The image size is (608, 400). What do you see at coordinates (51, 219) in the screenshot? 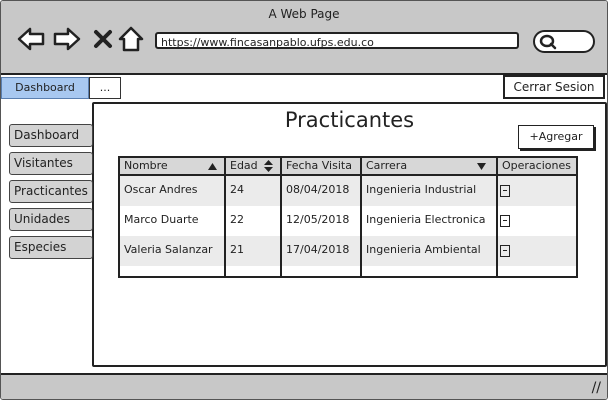
I see `sidebar-item-unidades: Unidades` at bounding box center [51, 219].